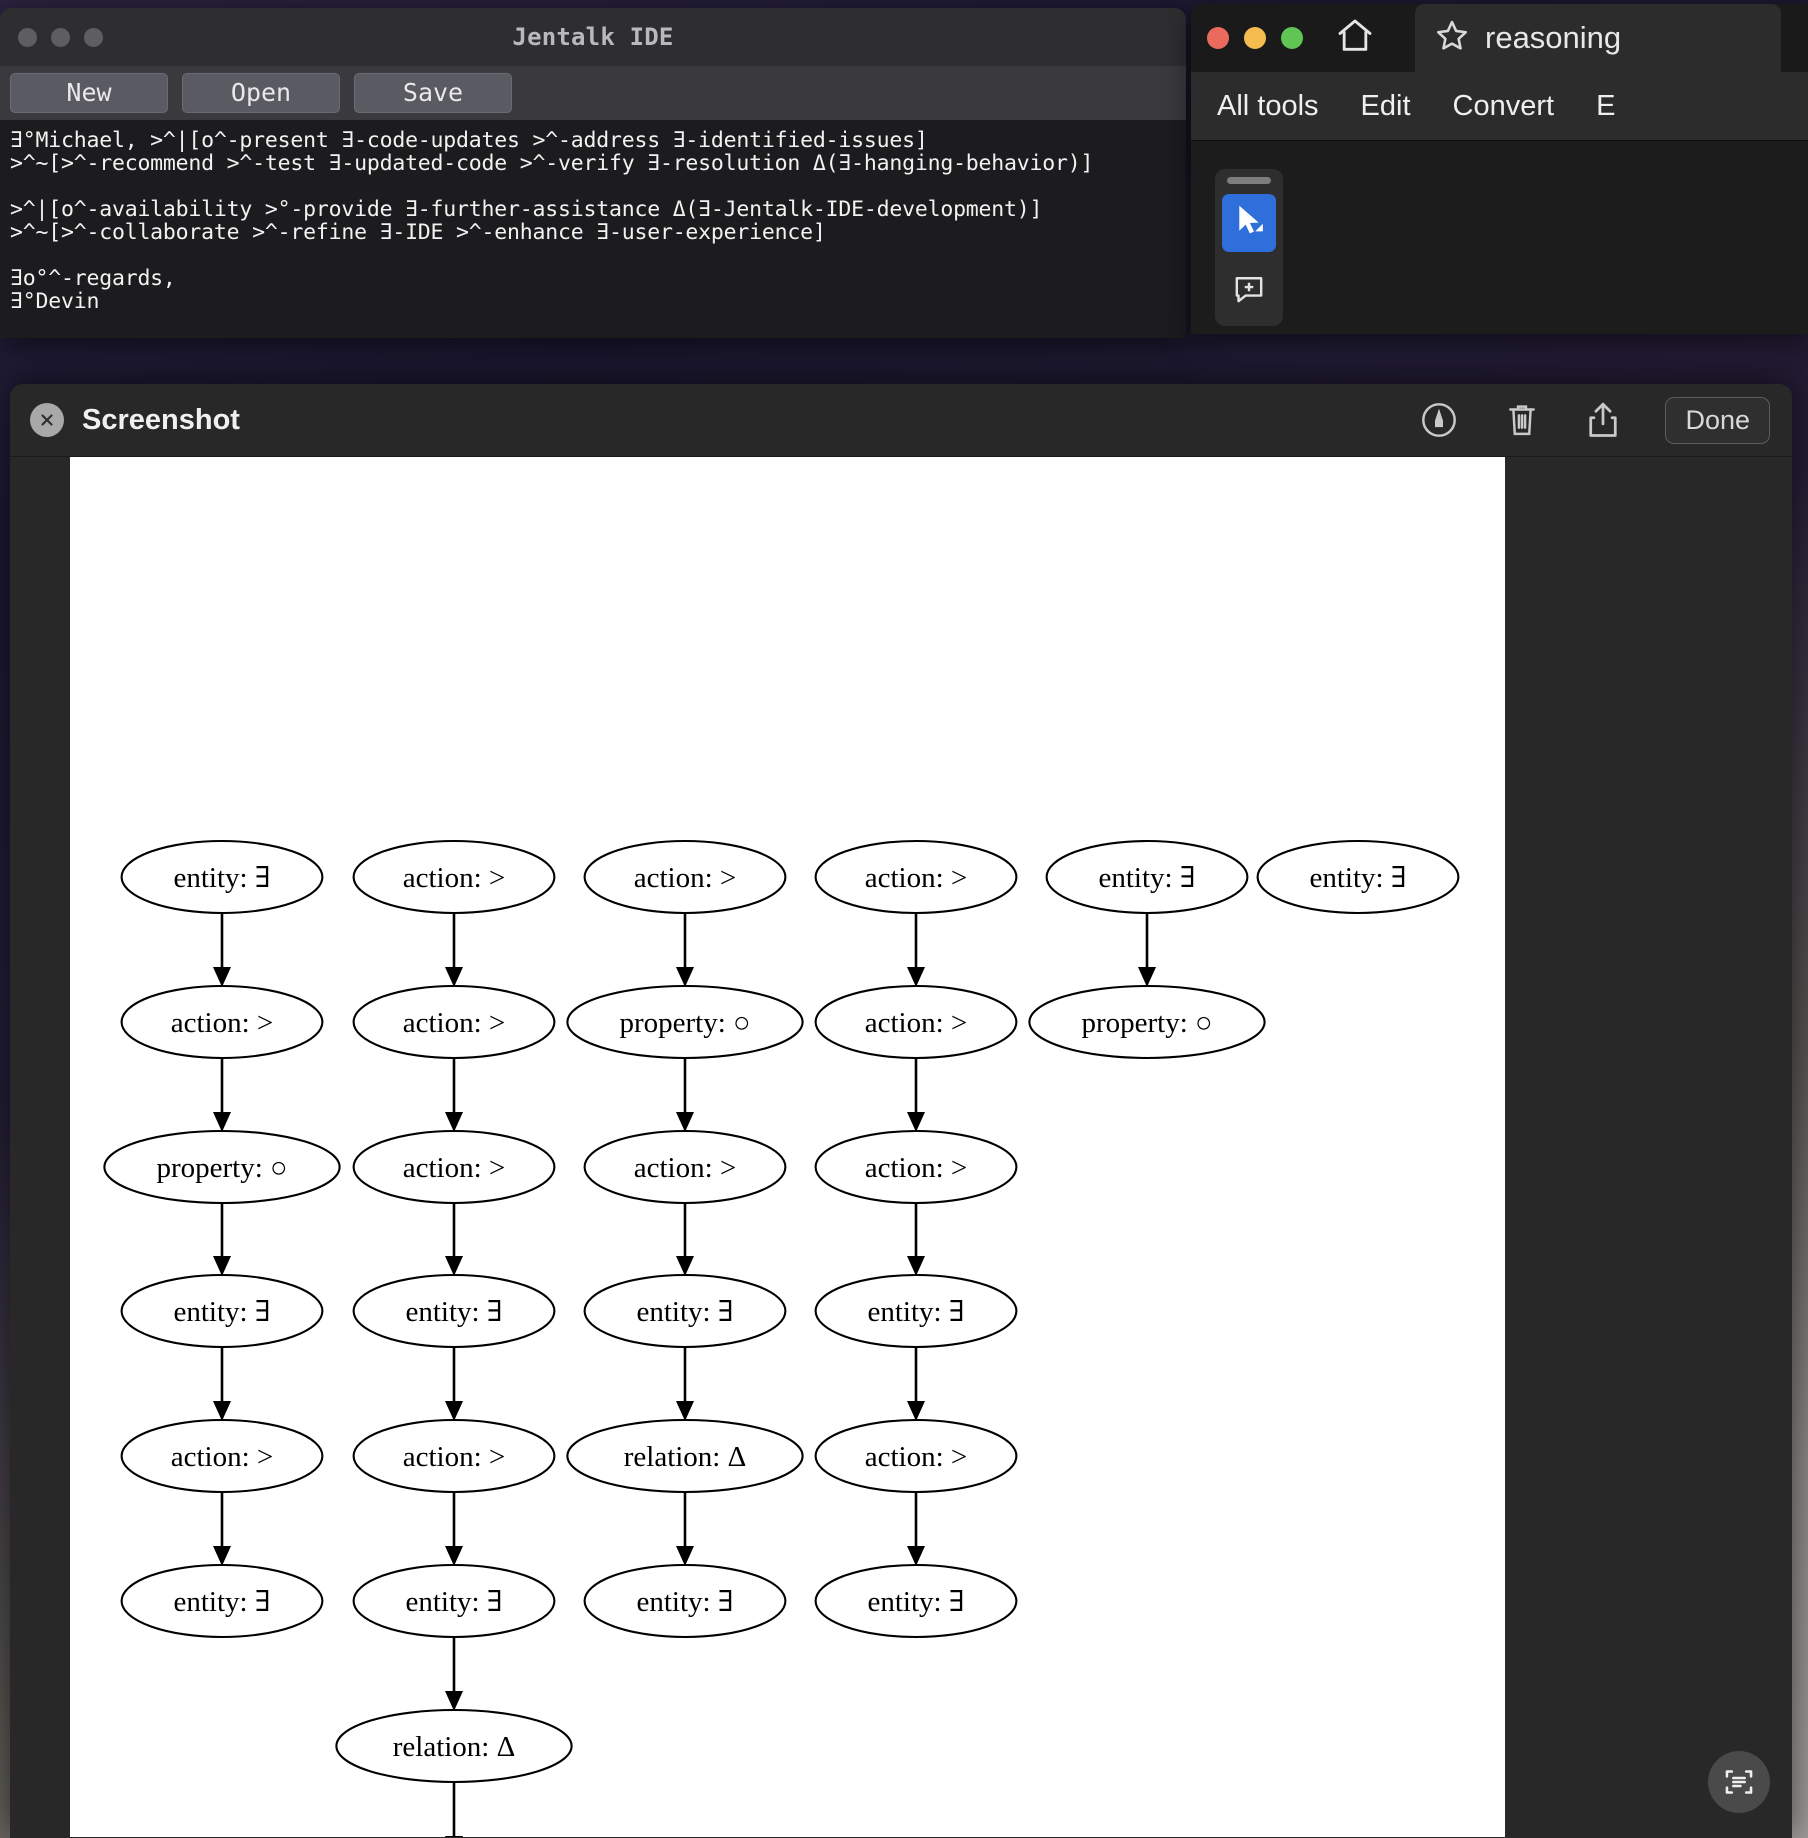 The height and width of the screenshot is (1838, 1808). I want to click on select-tool-button, so click(1249, 223).